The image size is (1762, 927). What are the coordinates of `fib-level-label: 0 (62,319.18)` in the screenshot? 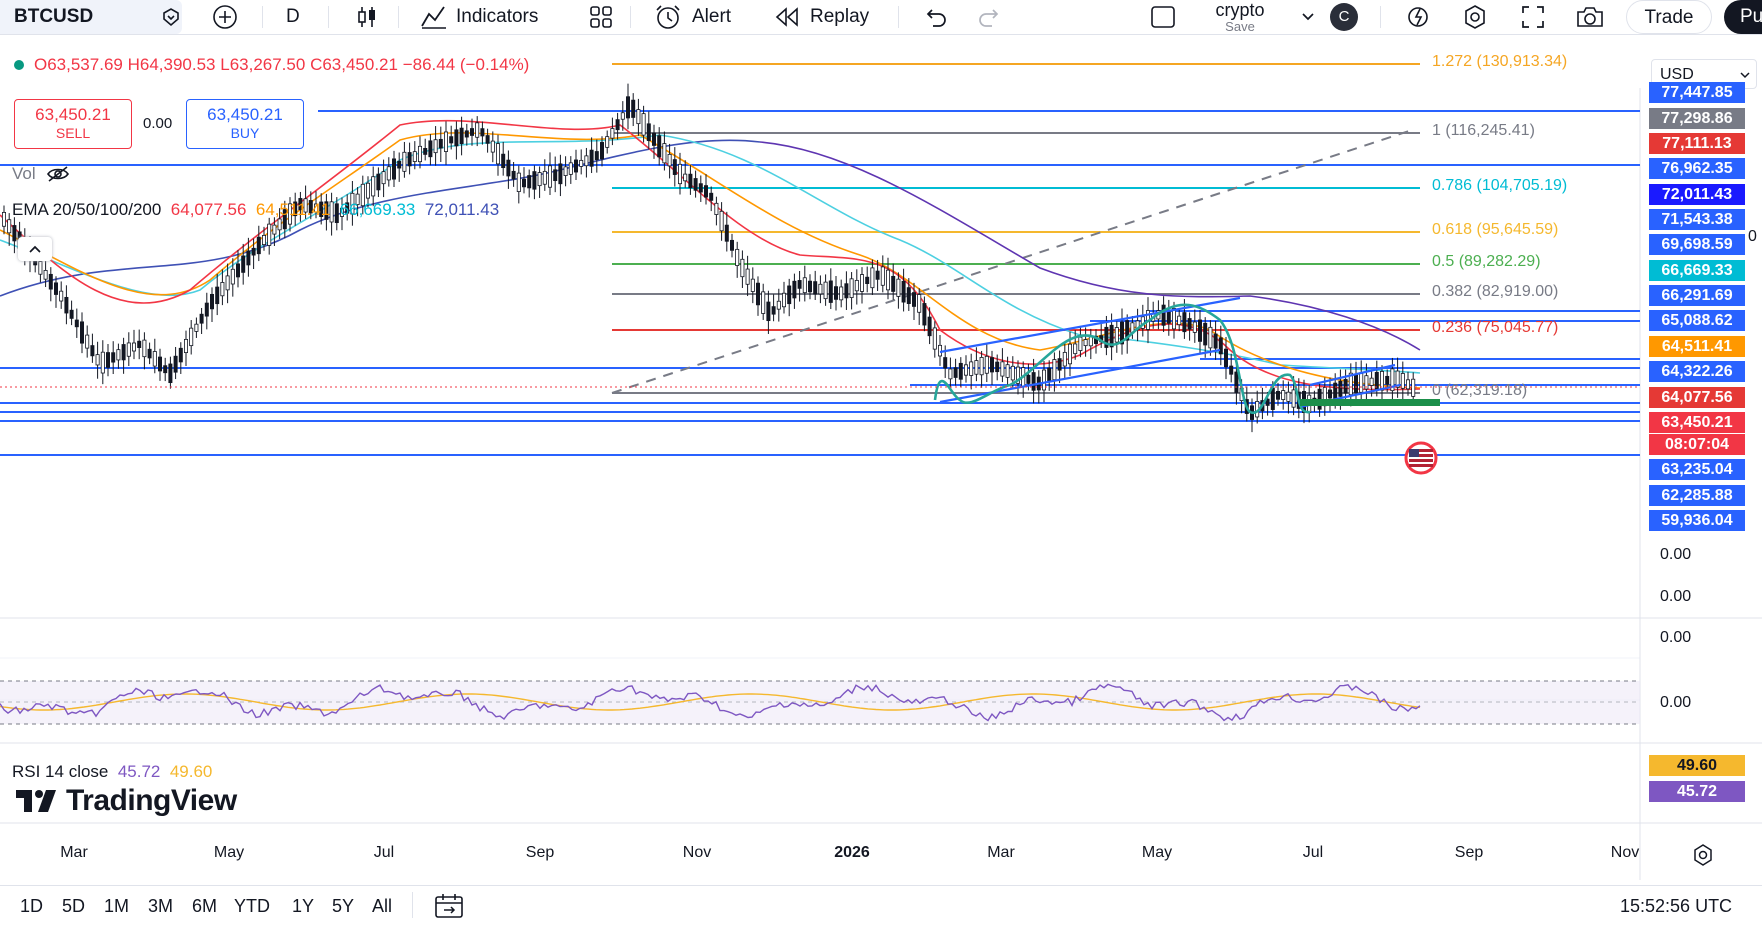 It's located at (1480, 390).